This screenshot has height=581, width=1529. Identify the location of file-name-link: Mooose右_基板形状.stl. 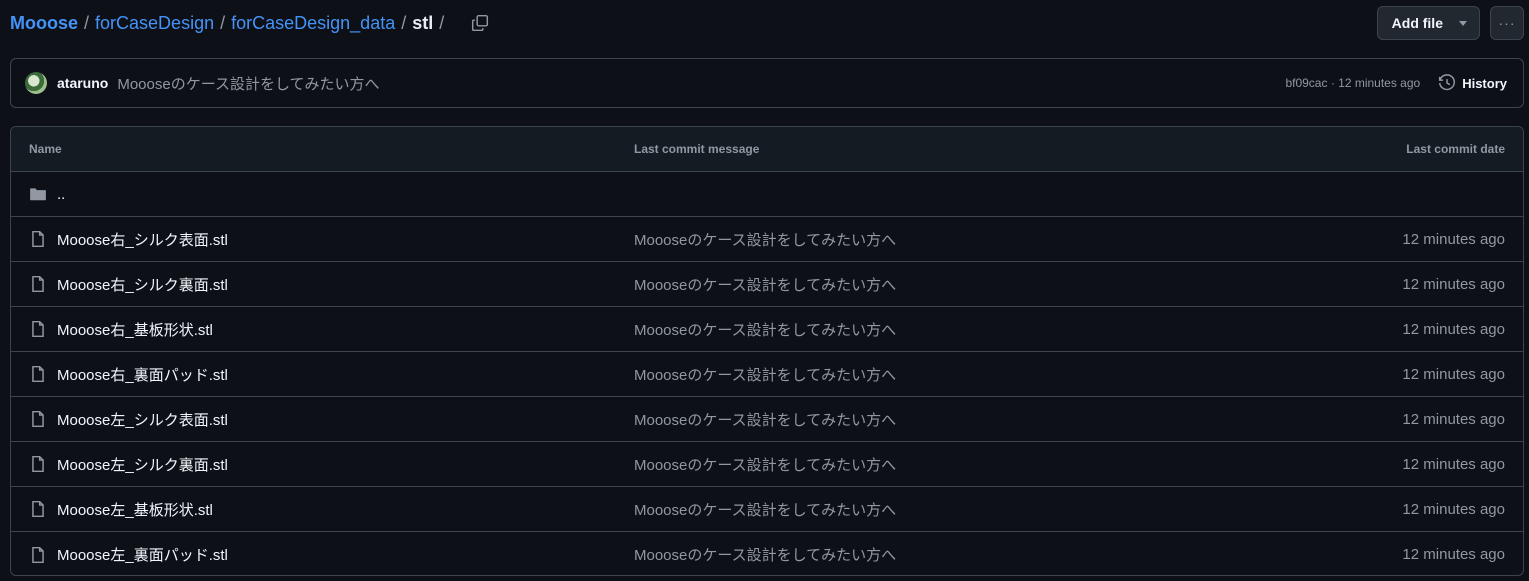
(135, 329).